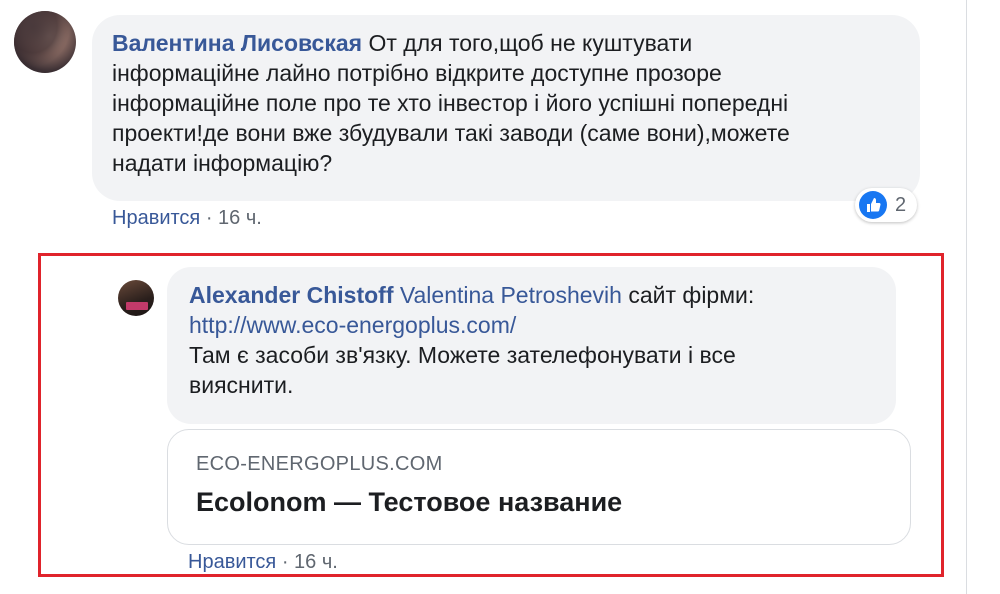 This screenshot has width=1000, height=594. What do you see at coordinates (136, 298) in the screenshot?
I see `reply-avatar` at bounding box center [136, 298].